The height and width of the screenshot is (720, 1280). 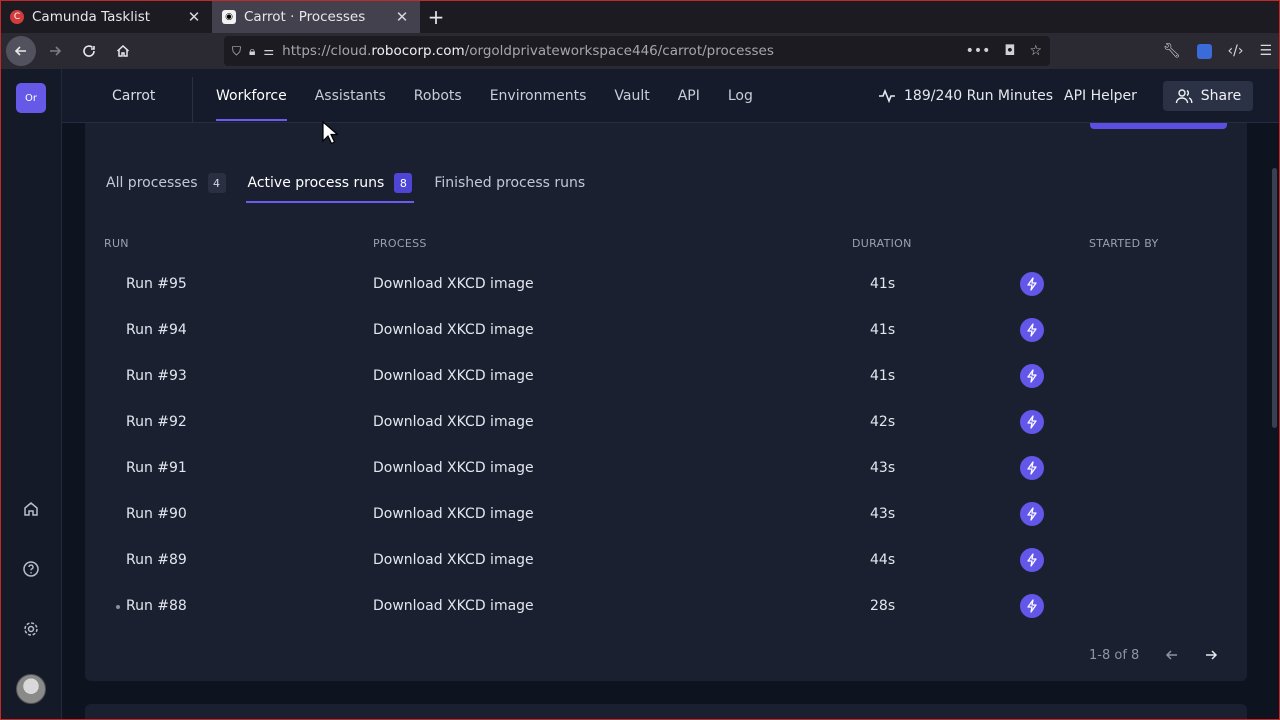 What do you see at coordinates (979, 96) in the screenshot?
I see `run-minutes-label: 189/240 Run Minutes` at bounding box center [979, 96].